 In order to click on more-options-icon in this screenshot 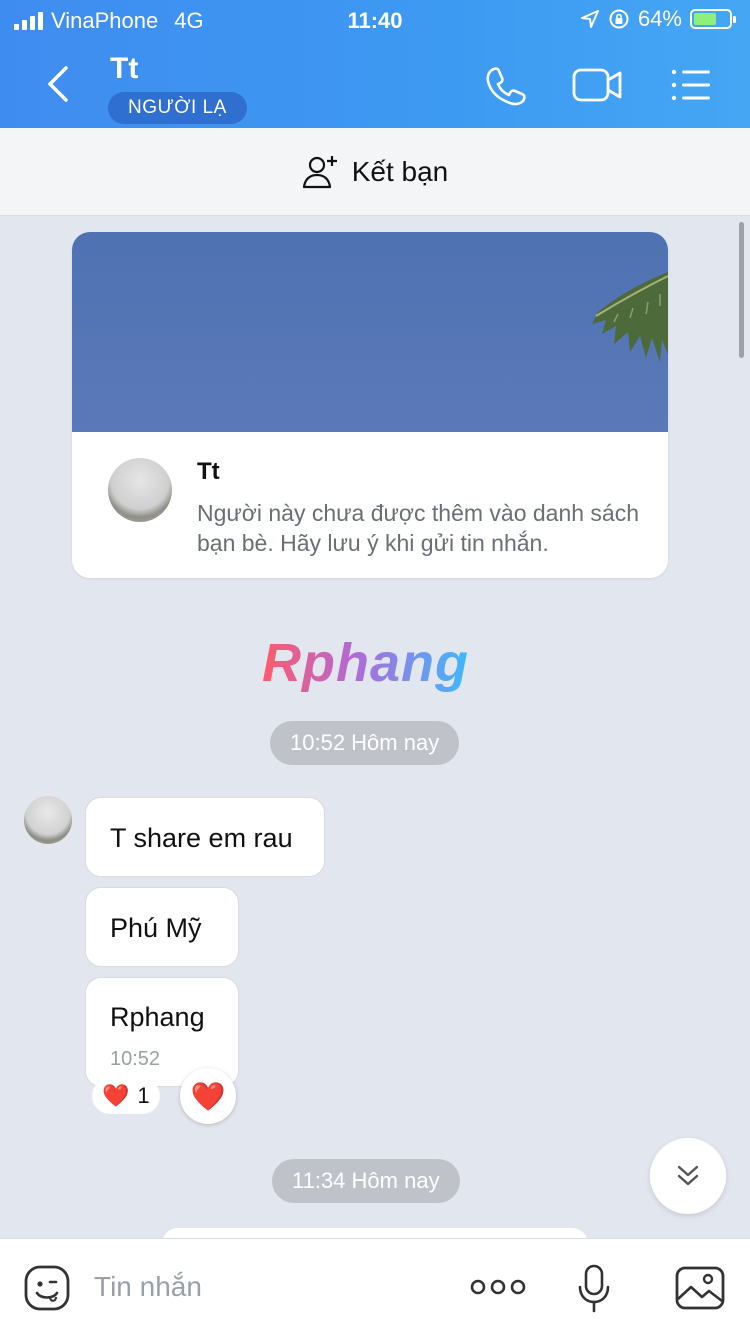, I will do `click(498, 1287)`.